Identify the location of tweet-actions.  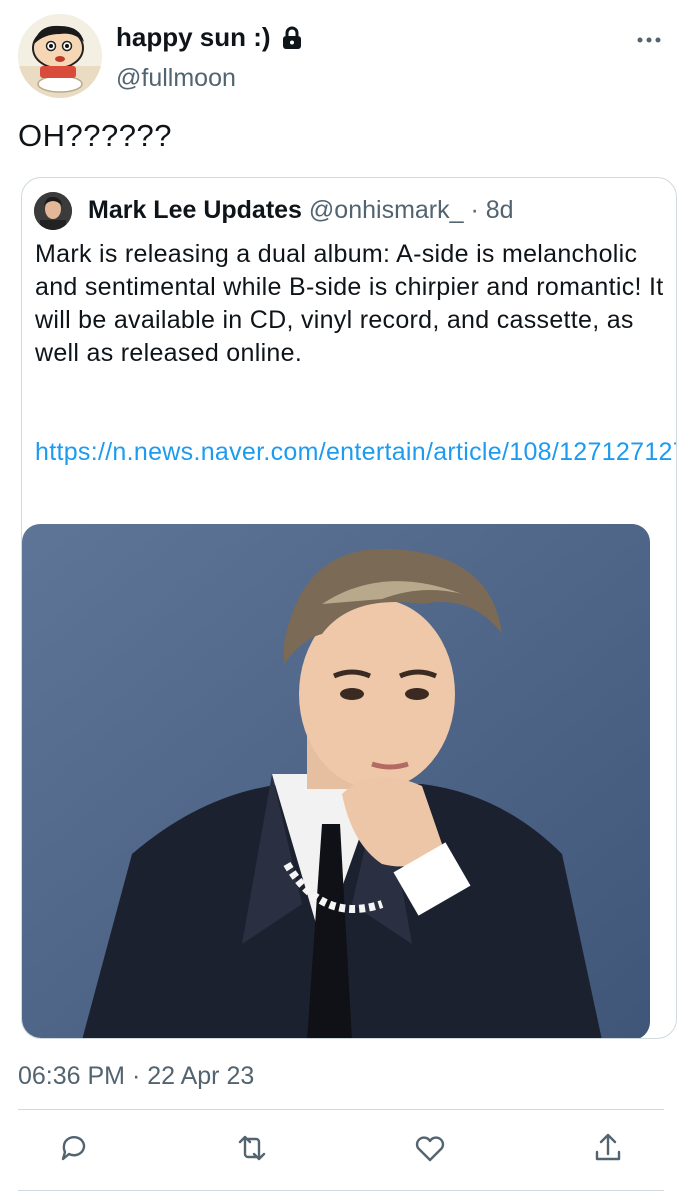
(341, 1150).